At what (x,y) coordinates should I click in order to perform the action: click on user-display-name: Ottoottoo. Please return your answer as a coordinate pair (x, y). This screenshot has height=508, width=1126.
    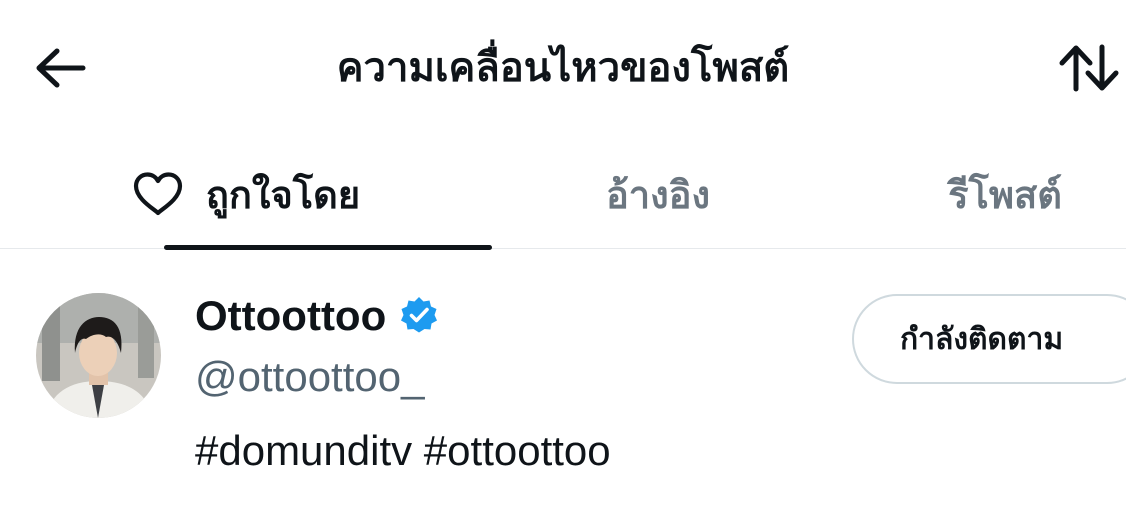
    Looking at the image, I should click on (290, 316).